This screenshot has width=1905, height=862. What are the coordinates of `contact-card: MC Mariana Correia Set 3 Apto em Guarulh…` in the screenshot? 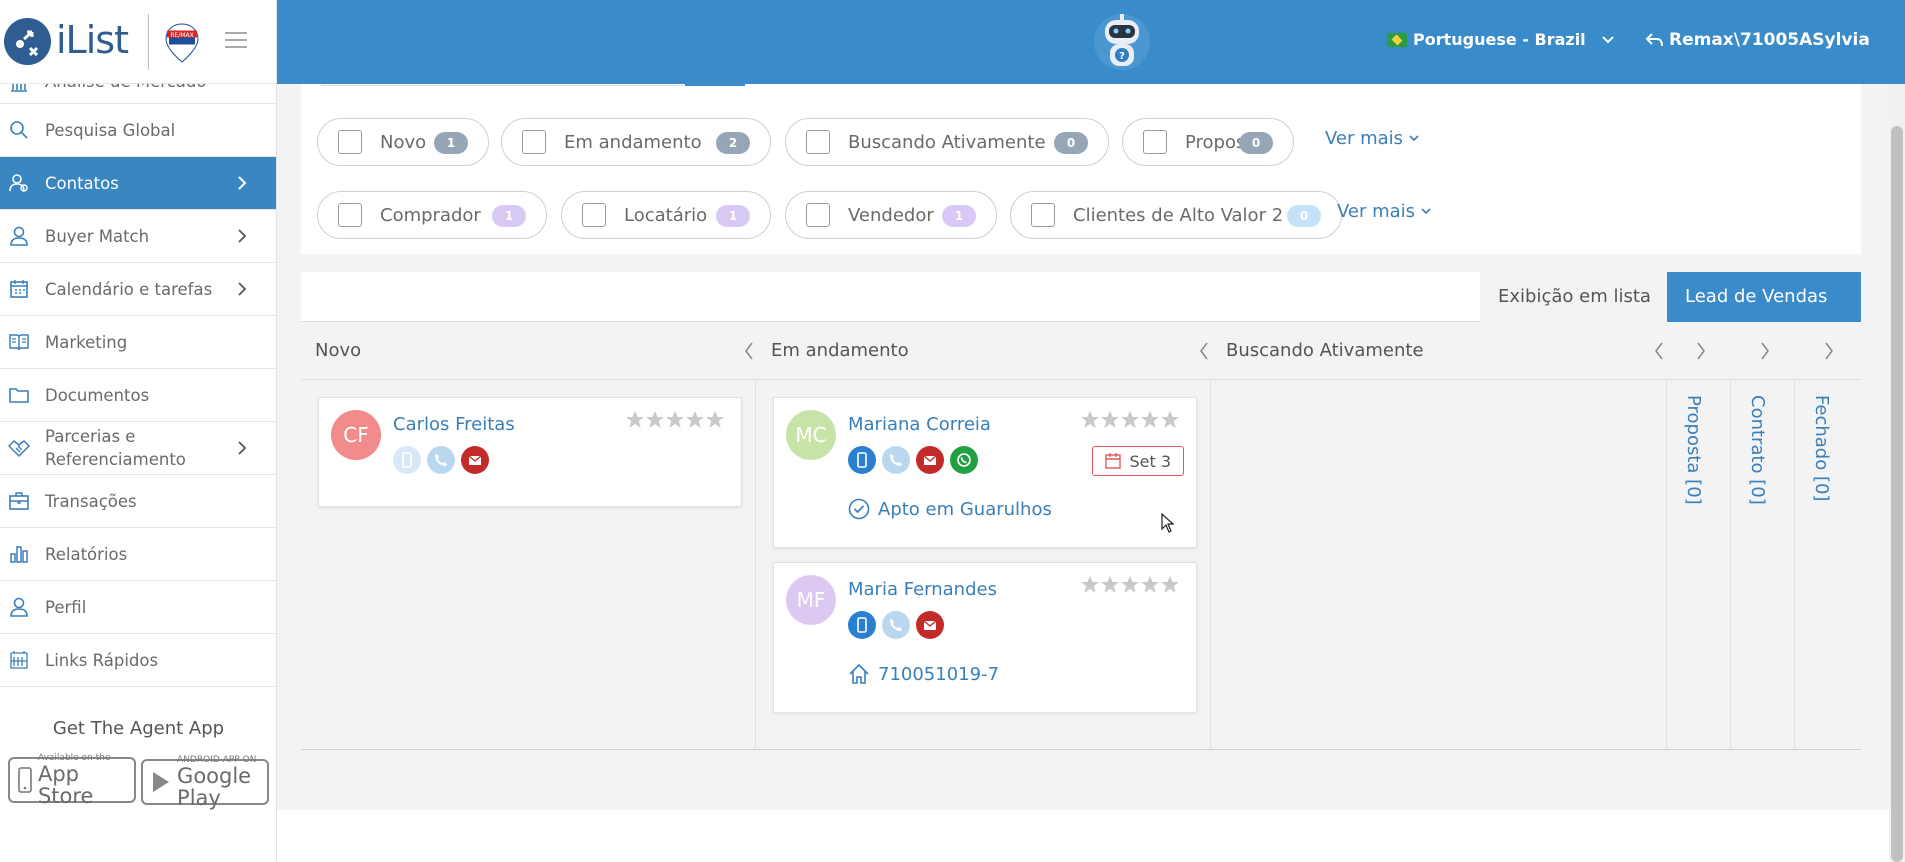 It's located at (985, 472).